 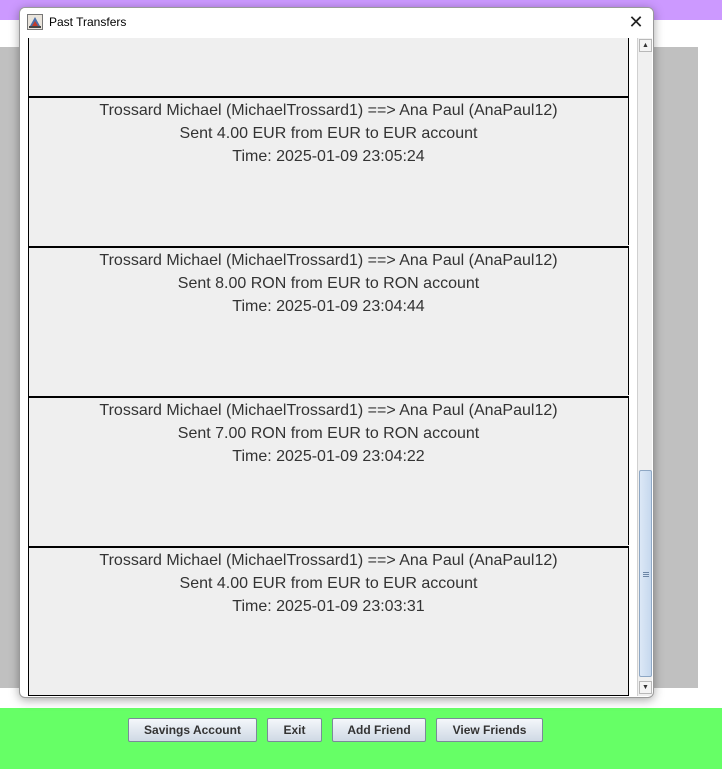 What do you see at coordinates (489, 730) in the screenshot?
I see `view-friends-button: View Friends` at bounding box center [489, 730].